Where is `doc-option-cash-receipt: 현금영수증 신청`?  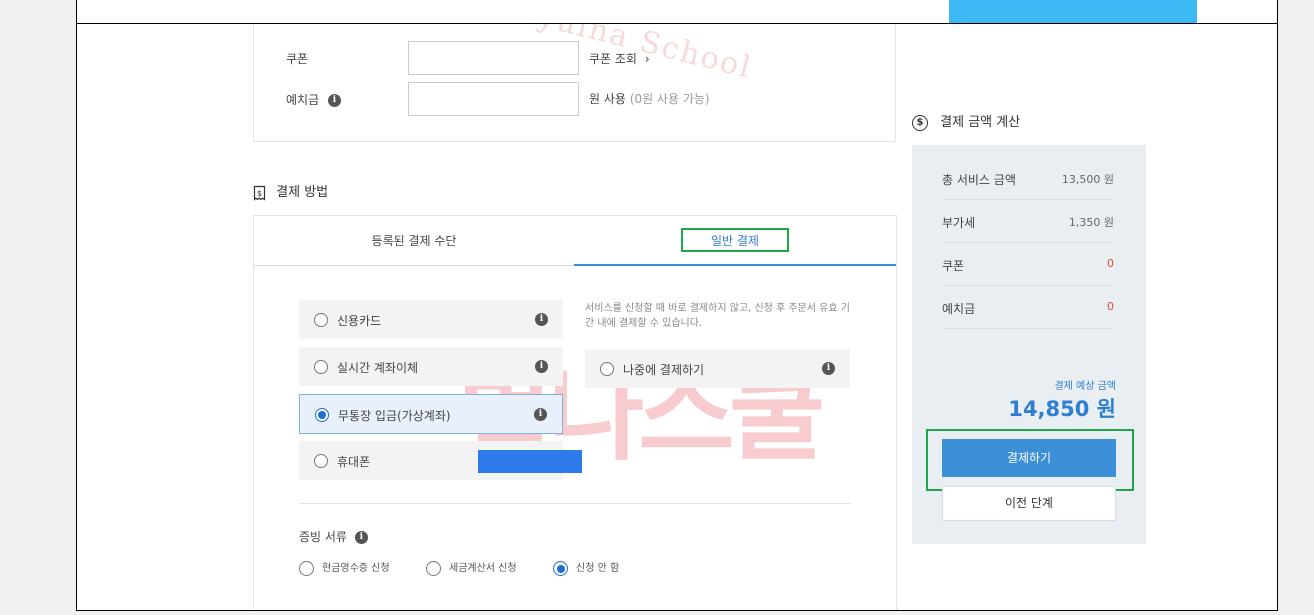
doc-option-cash-receipt: 현금영수증 신청 is located at coordinates (344, 567).